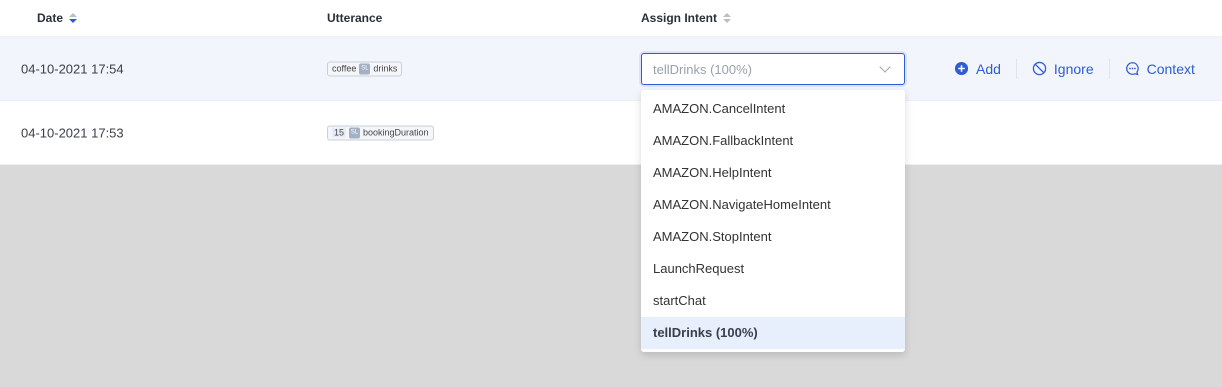  What do you see at coordinates (1132, 69) in the screenshot?
I see `chat-bubble-icon` at bounding box center [1132, 69].